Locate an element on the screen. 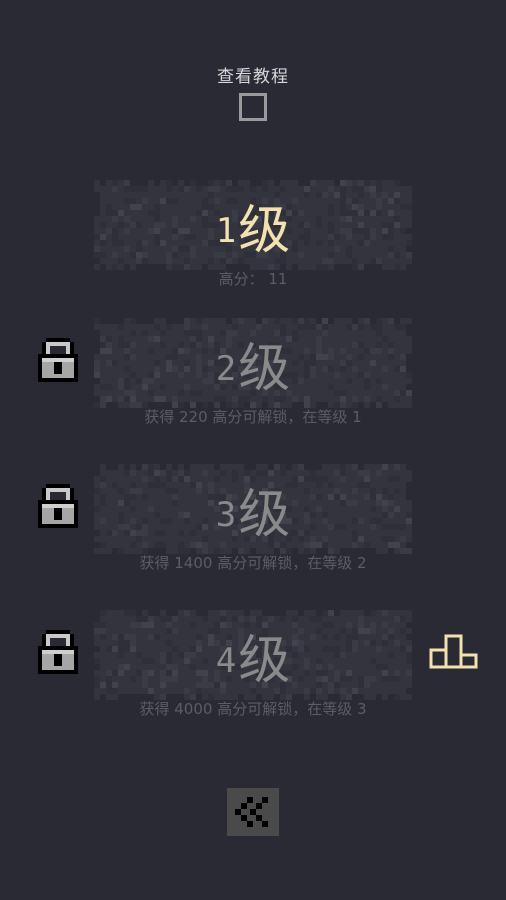 The image size is (506, 900). level-2: 2 级 获得 220 高分可解锁，在等级 1 is located at coordinates (253, 372).